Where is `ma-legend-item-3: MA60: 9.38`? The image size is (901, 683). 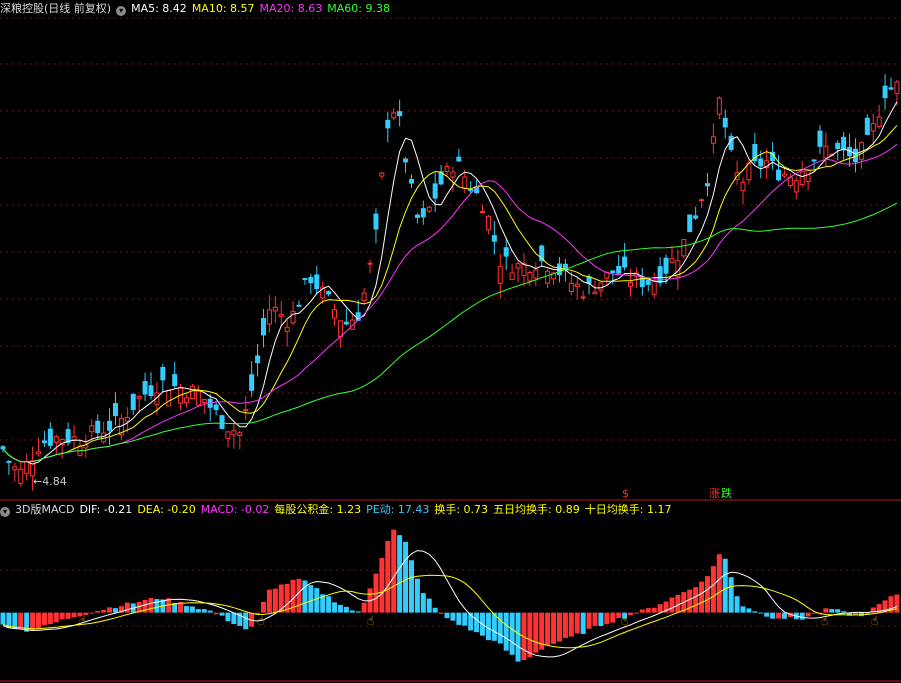
ma-legend-item-3: MA60: 9.38 is located at coordinates (358, 8).